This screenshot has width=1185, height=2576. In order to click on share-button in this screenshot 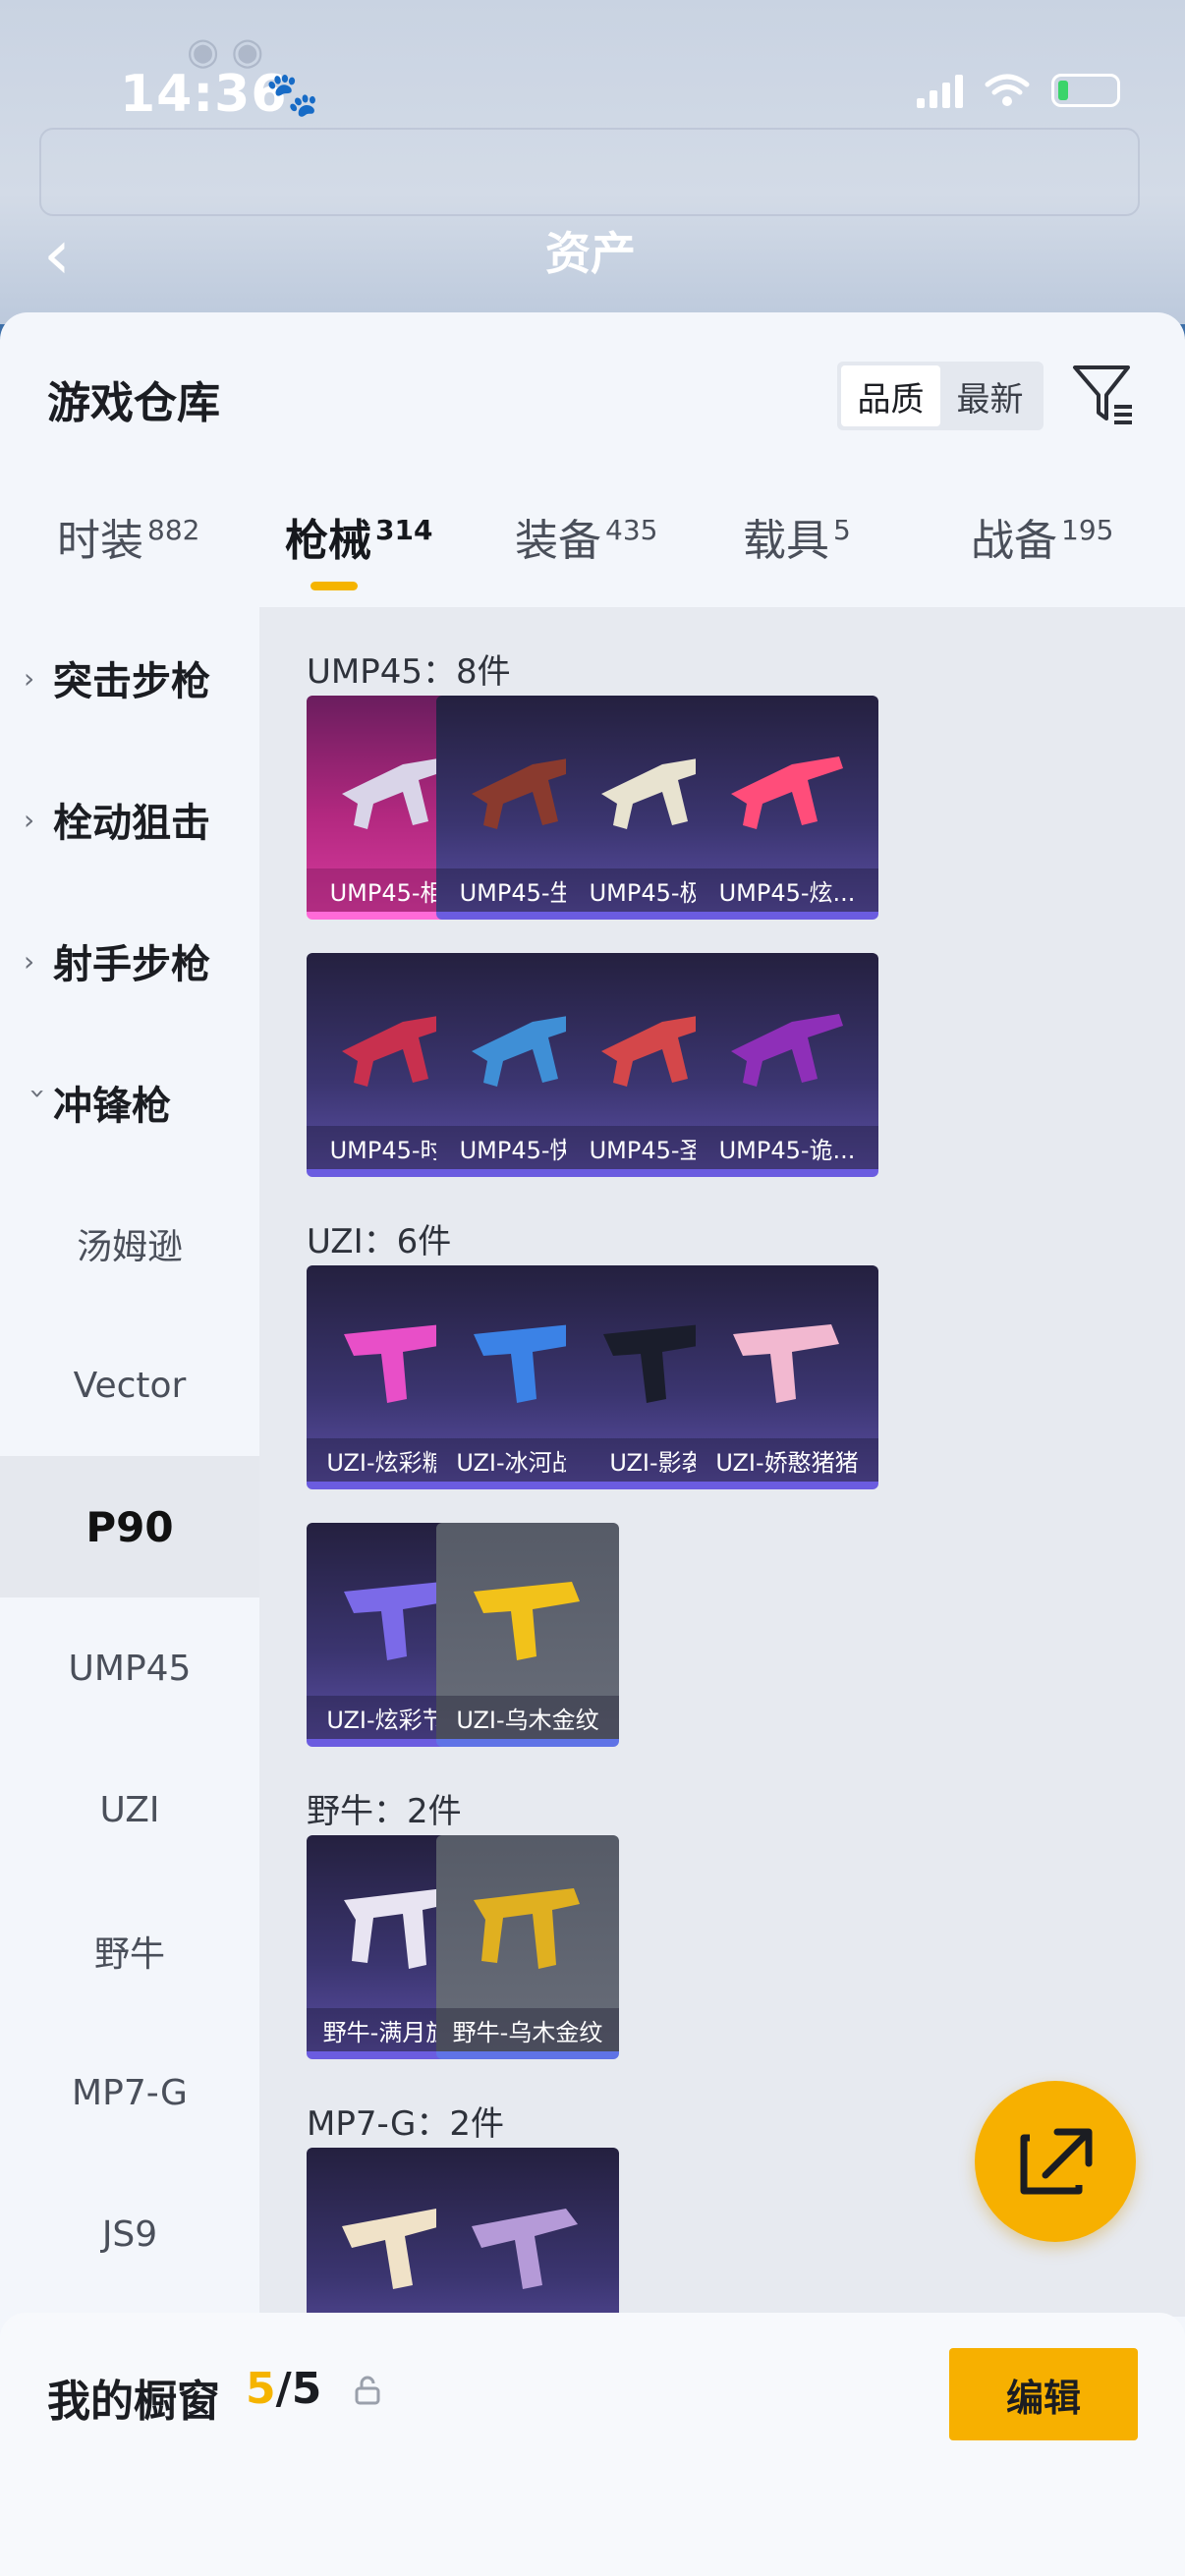, I will do `click(1056, 2161)`.